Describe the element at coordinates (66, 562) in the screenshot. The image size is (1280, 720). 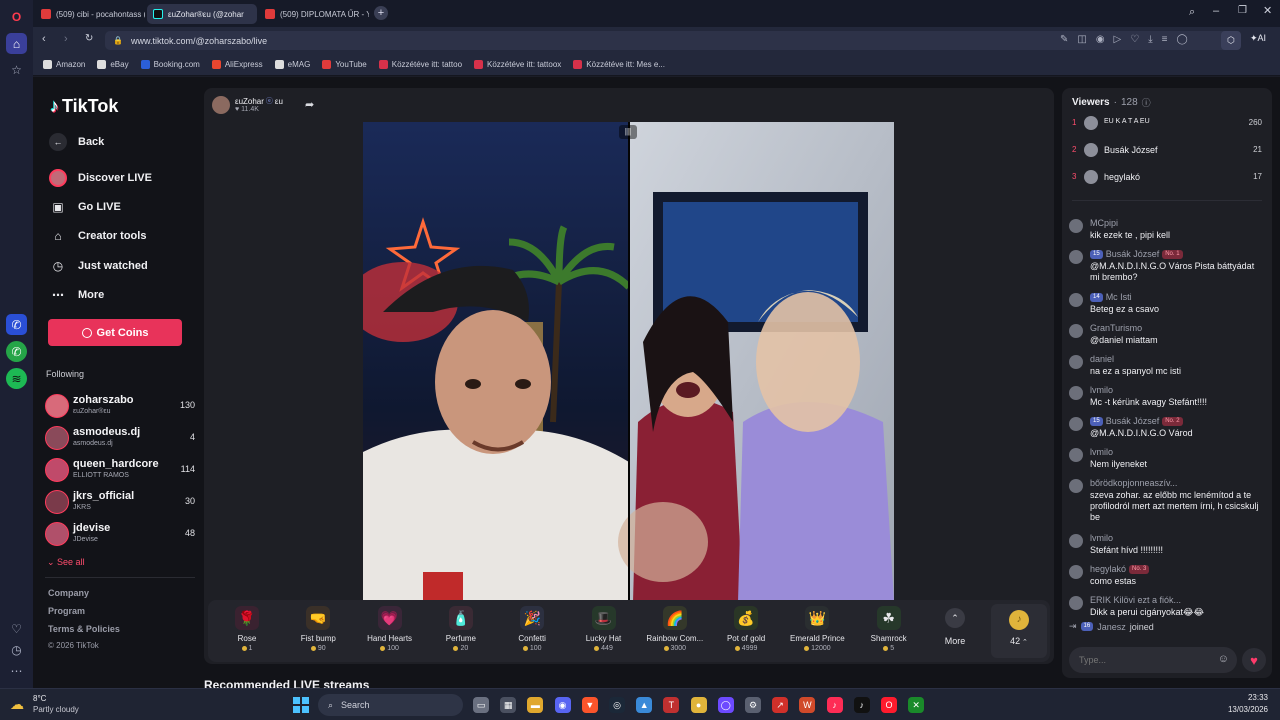
I see `see-all-link: ⌄ See all` at that location.